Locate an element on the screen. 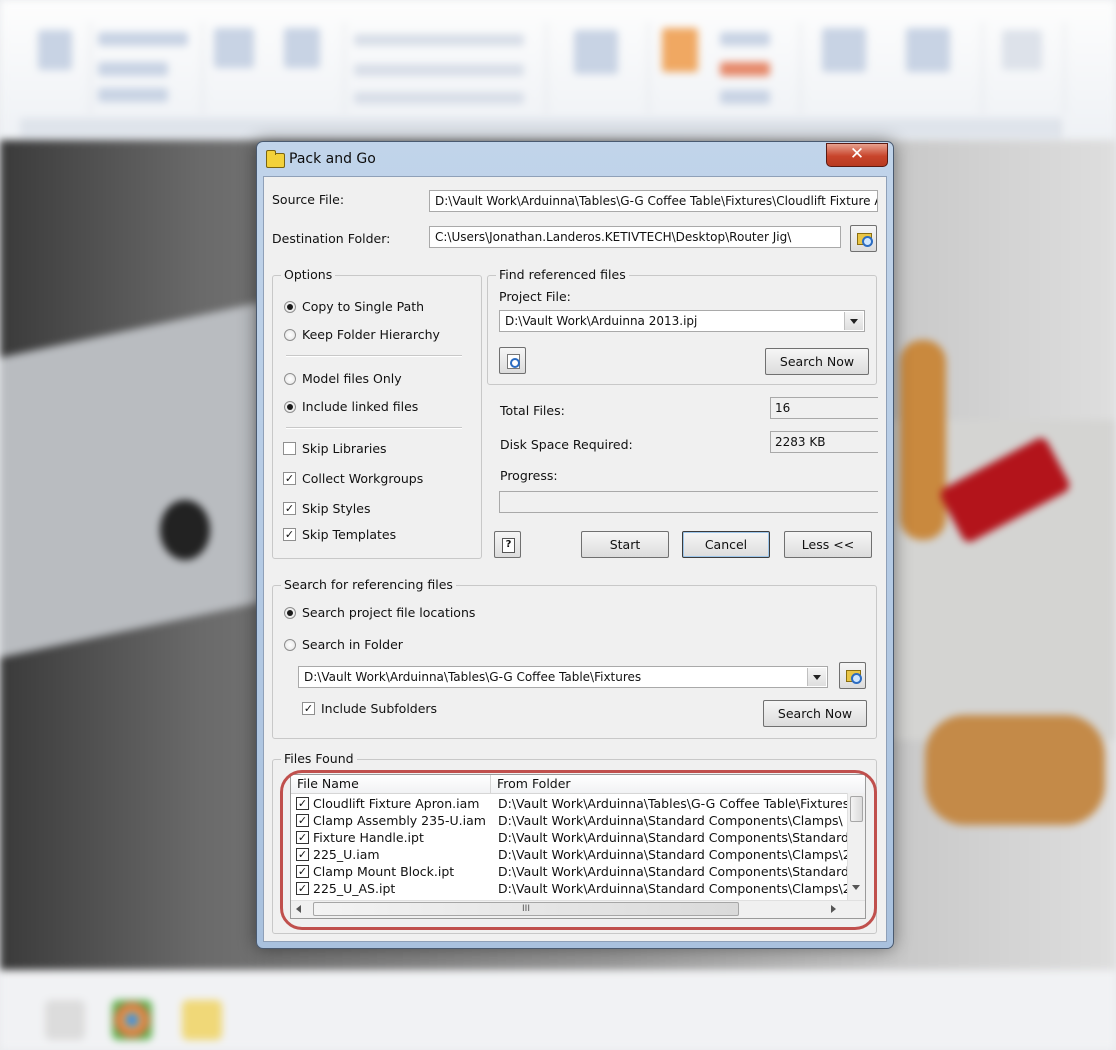 This screenshot has height=1050, width=1116. include-subfolders-checkbox: ✓ is located at coordinates (308, 708).